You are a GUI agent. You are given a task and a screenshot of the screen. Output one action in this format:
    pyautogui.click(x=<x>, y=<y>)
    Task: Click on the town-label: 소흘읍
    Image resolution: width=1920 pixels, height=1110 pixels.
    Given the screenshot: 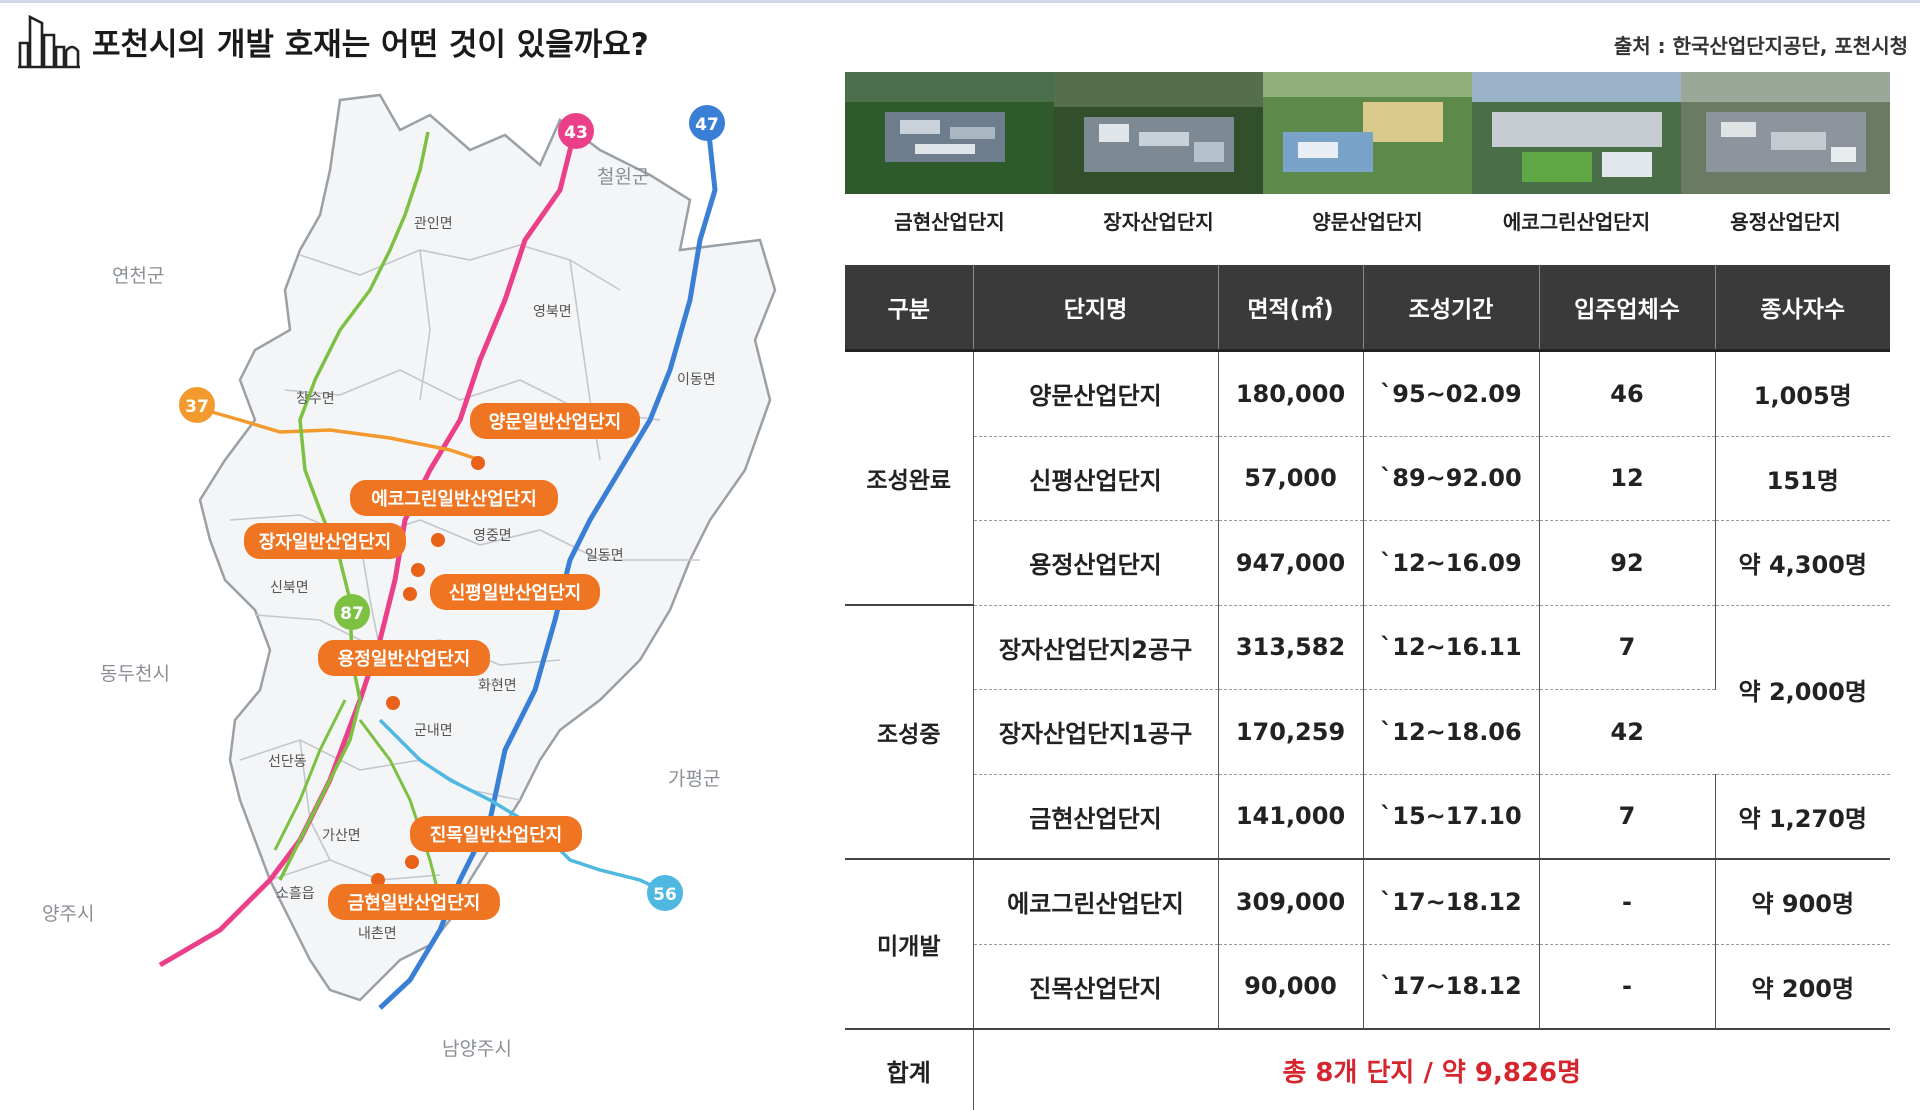 What is the action you would take?
    pyautogui.click(x=295, y=894)
    